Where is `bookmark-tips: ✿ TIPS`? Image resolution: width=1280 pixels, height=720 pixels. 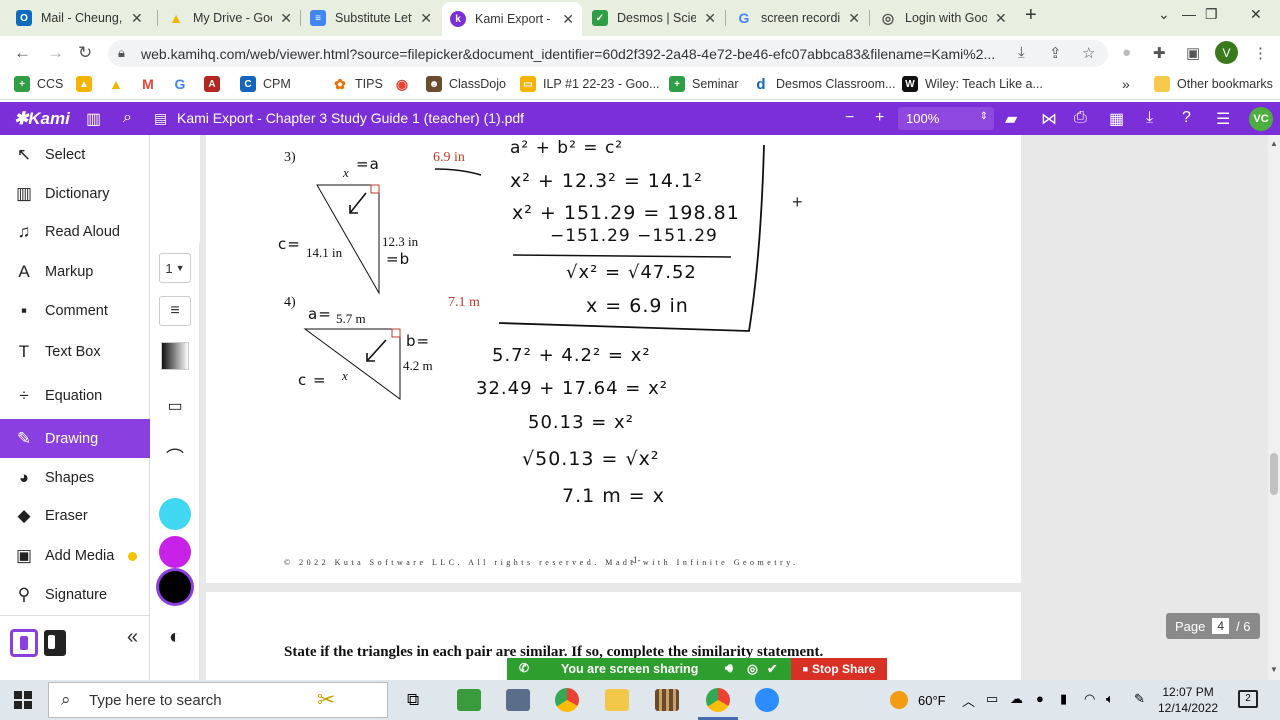 bookmark-tips: ✿ TIPS is located at coordinates (357, 84).